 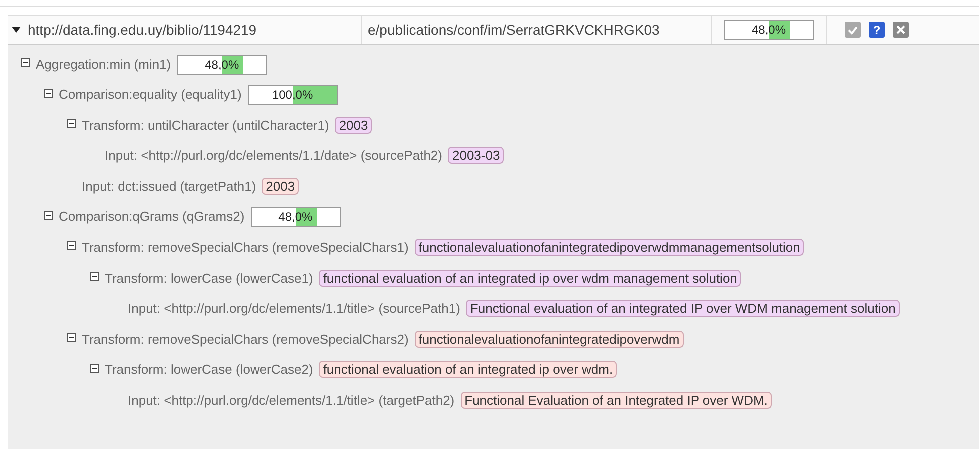 I want to click on node-label: Transform: removeSpecialChars (removeSpecialChars2), so click(x=245, y=339).